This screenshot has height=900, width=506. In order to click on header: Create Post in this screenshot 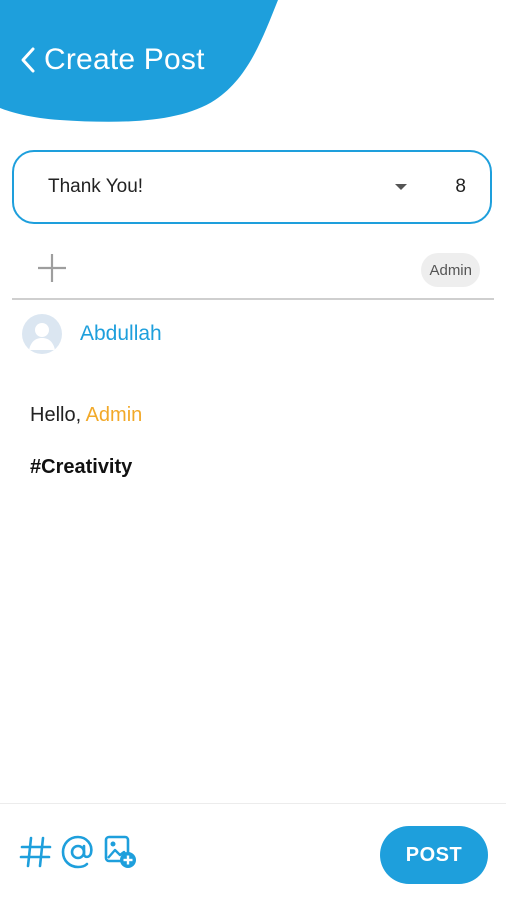, I will do `click(102, 60)`.